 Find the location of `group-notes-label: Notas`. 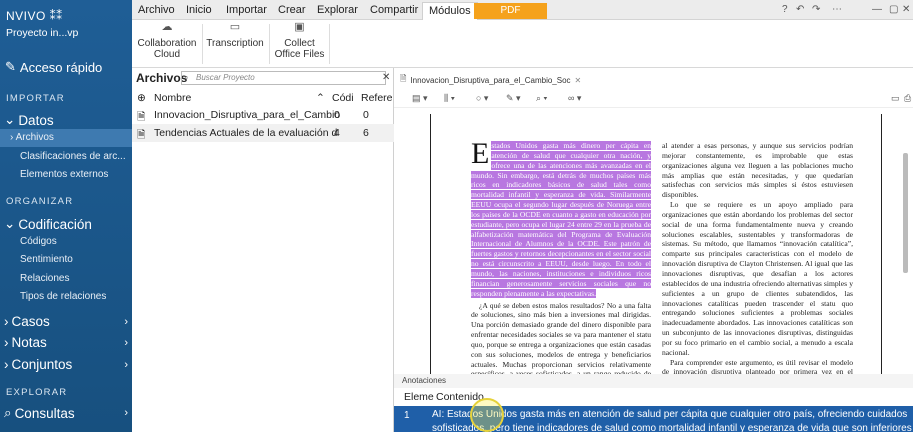

group-notes-label: Notas is located at coordinates (29, 342).